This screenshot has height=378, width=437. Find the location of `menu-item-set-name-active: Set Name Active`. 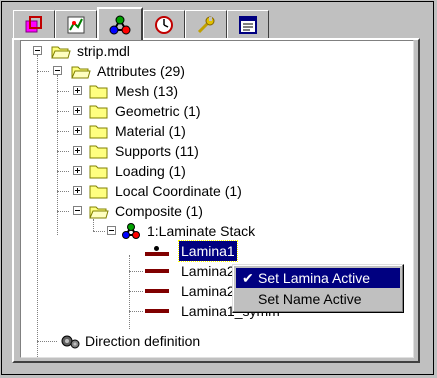

menu-item-set-name-active: Set Name Active is located at coordinates (318, 299).